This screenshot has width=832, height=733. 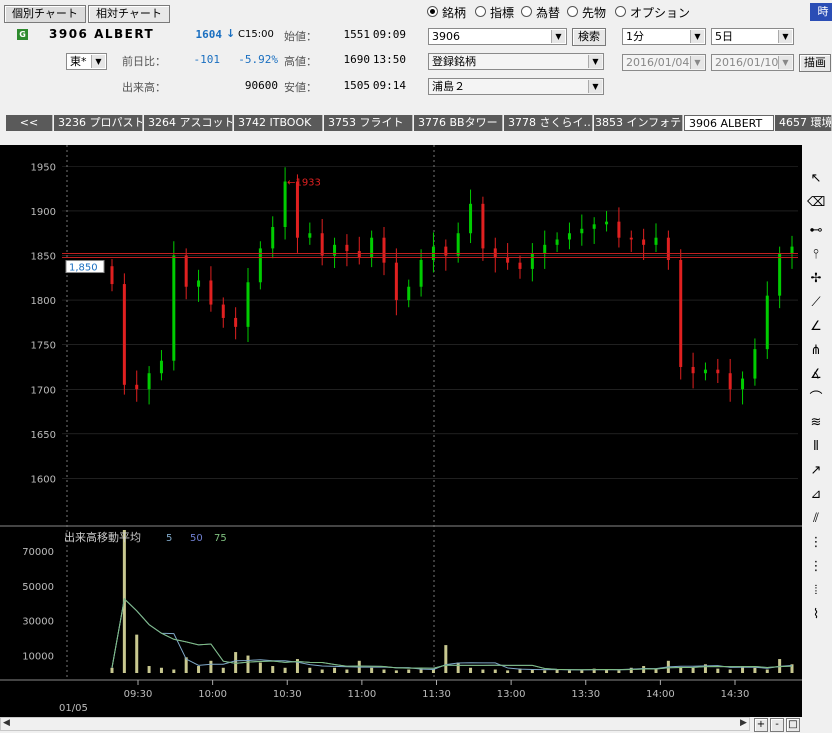 What do you see at coordinates (816, 567) in the screenshot?
I see `split-4-icon: ⋮` at bounding box center [816, 567].